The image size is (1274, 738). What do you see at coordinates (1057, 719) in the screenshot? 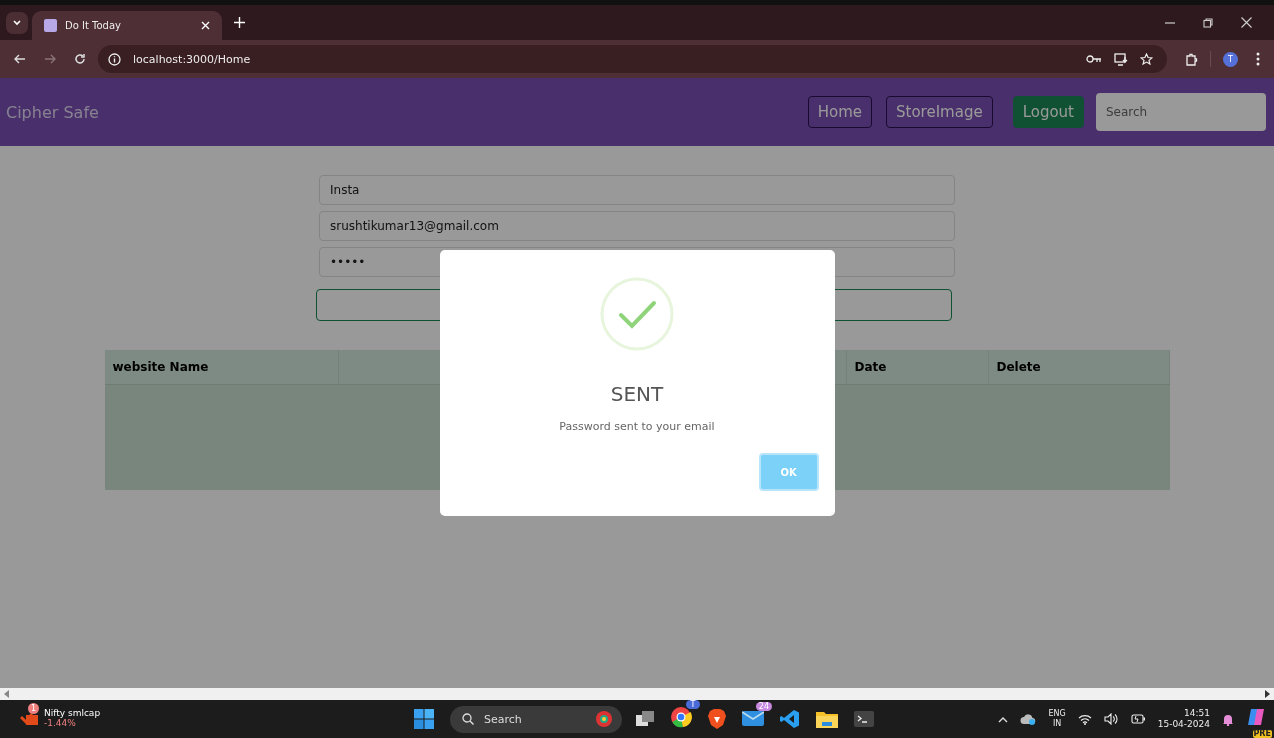
I see `language-indicator: ENG IN` at bounding box center [1057, 719].